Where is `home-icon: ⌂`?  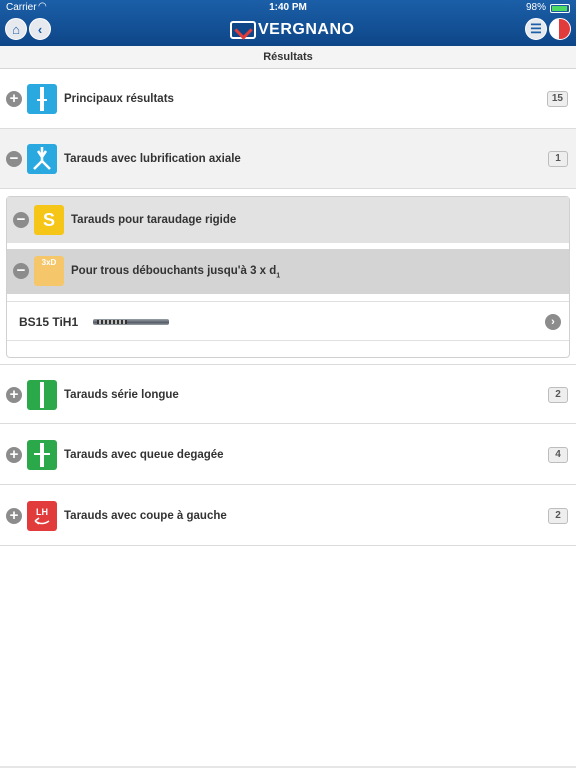
home-icon: ⌂ is located at coordinates (16, 29).